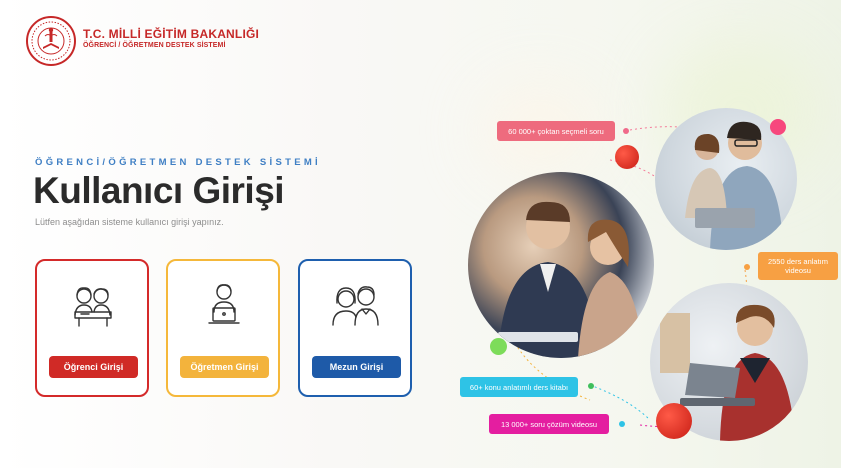  I want to click on hero-eyebrow: ÖĞRENCİ/ÖĞRETMEN DESTEK SİSTEMİ, so click(178, 162).